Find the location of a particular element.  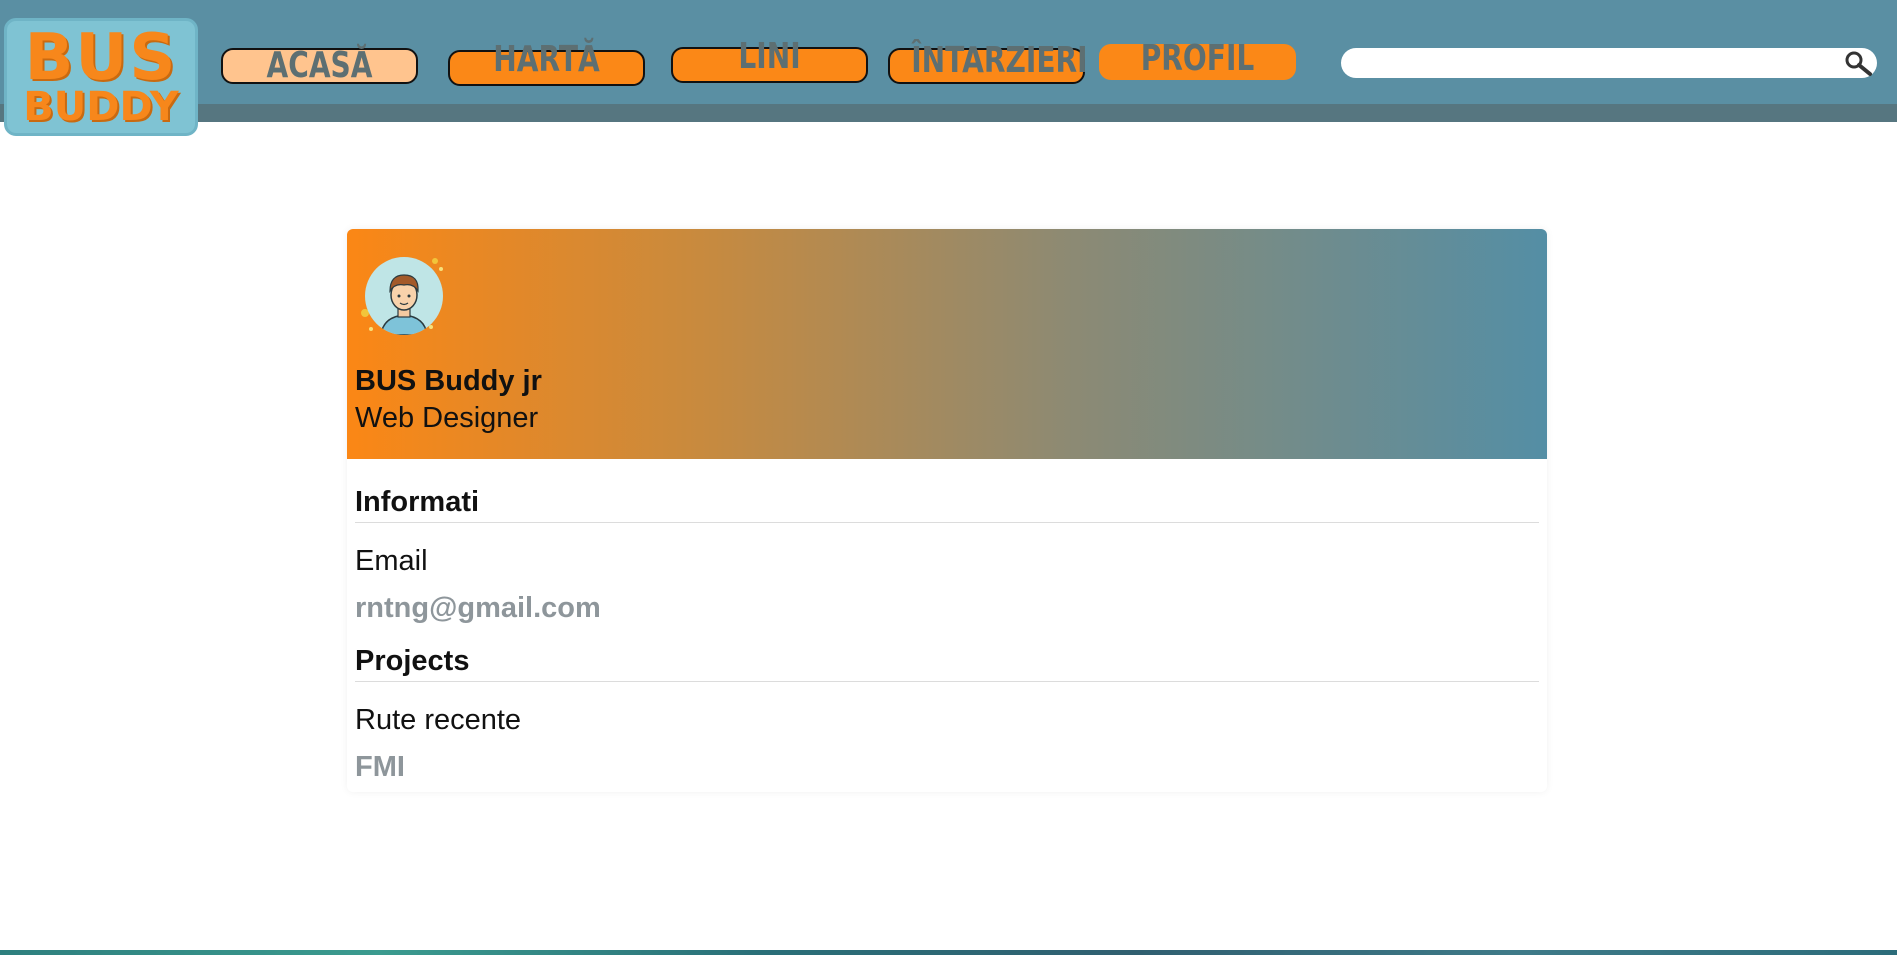

routes-label: Rute recente is located at coordinates (438, 720).